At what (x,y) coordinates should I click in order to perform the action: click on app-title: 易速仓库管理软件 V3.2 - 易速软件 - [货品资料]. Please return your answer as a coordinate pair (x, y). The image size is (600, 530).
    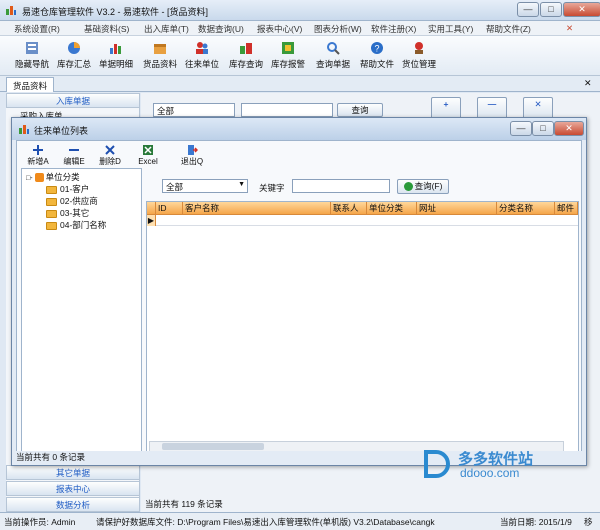
    Looking at the image, I should click on (115, 12).